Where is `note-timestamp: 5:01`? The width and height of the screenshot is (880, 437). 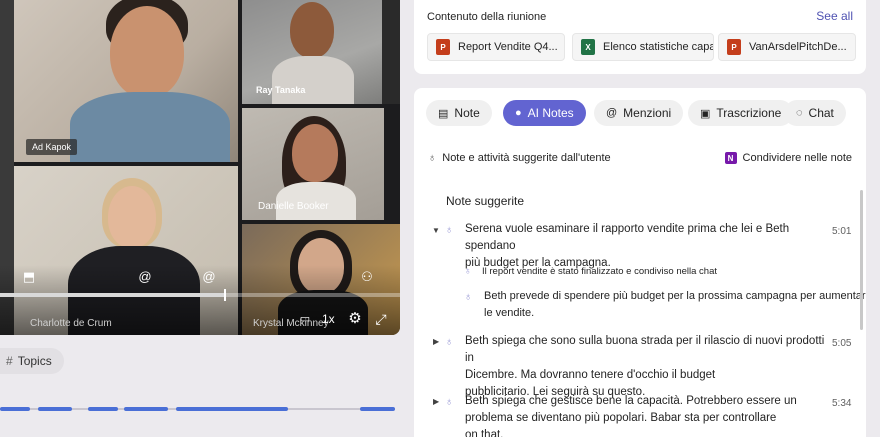 note-timestamp: 5:01 is located at coordinates (841, 231).